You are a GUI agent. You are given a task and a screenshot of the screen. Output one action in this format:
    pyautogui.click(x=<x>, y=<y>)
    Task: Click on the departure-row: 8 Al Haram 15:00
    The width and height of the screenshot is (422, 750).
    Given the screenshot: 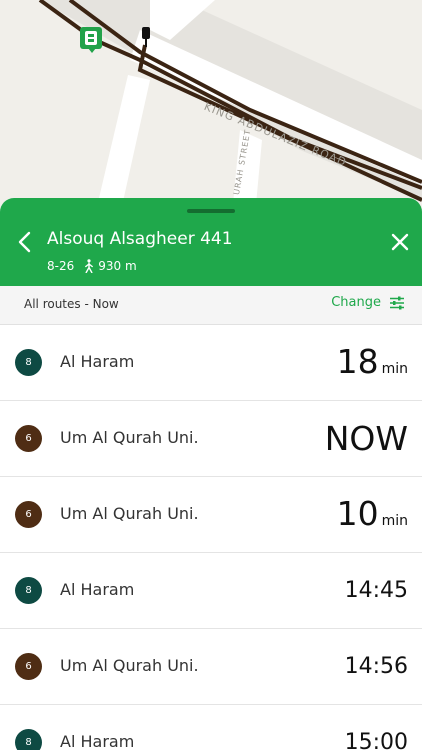 What is the action you would take?
    pyautogui.click(x=211, y=727)
    